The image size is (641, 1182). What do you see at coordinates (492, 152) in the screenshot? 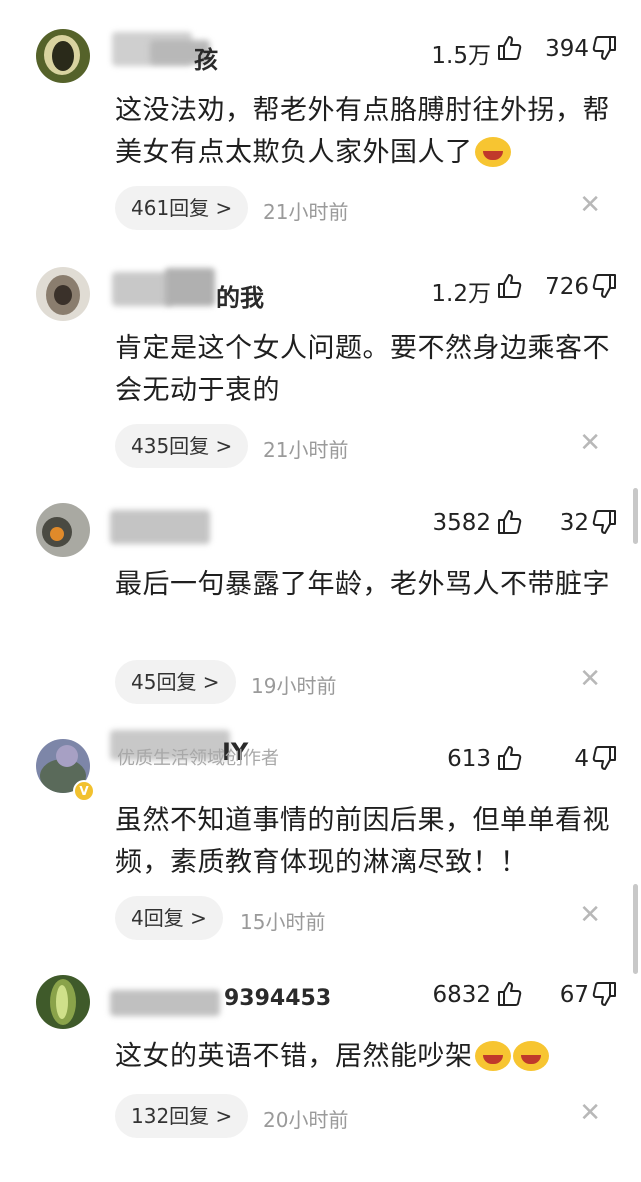
I see `crying-laughing-emoji` at bounding box center [492, 152].